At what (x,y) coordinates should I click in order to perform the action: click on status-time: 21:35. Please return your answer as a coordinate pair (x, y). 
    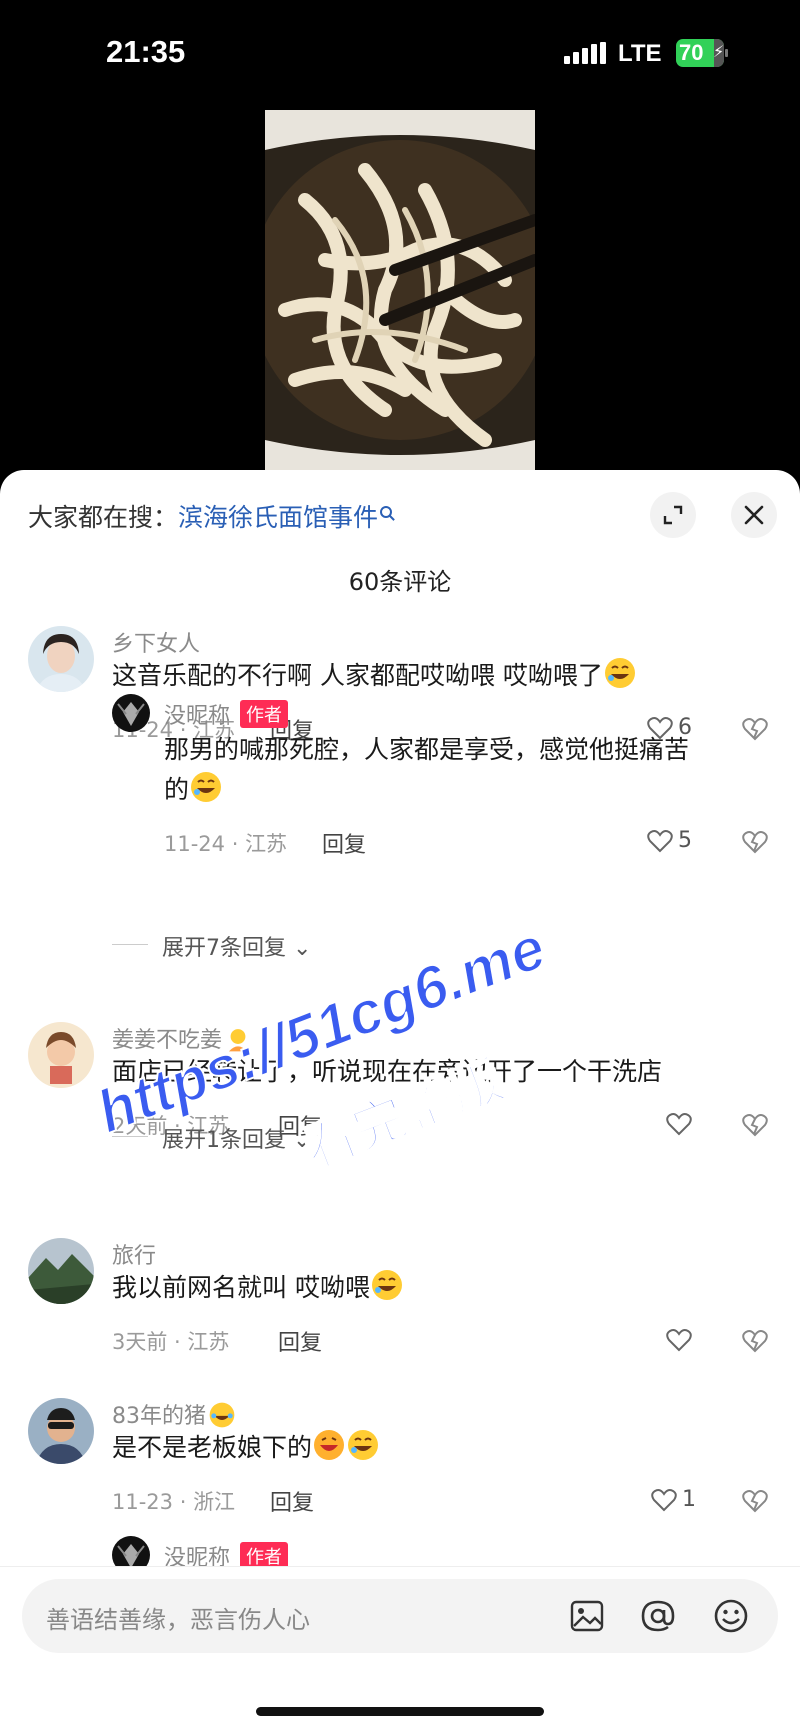
    Looking at the image, I should click on (146, 51).